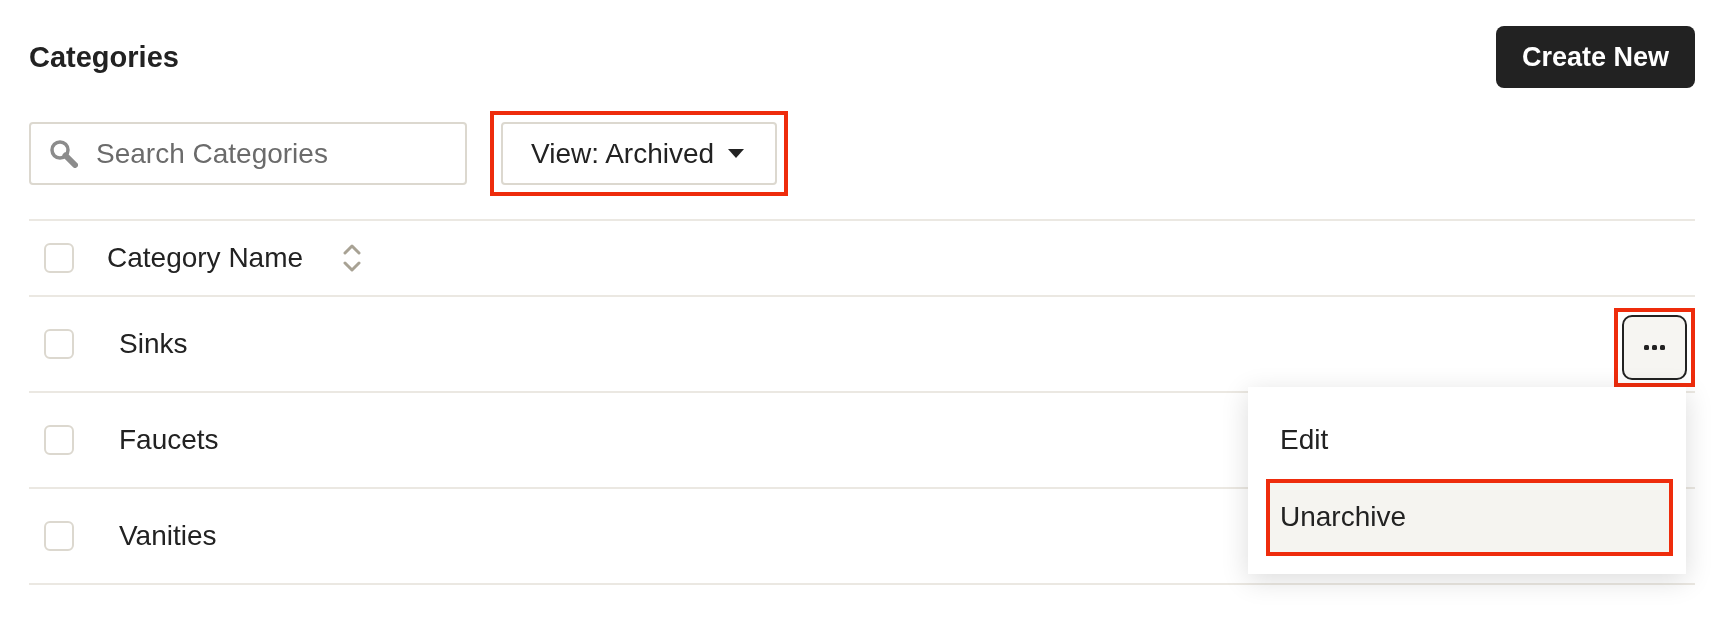 The height and width of the screenshot is (618, 1726). I want to click on category-name: Vanities, so click(168, 536).